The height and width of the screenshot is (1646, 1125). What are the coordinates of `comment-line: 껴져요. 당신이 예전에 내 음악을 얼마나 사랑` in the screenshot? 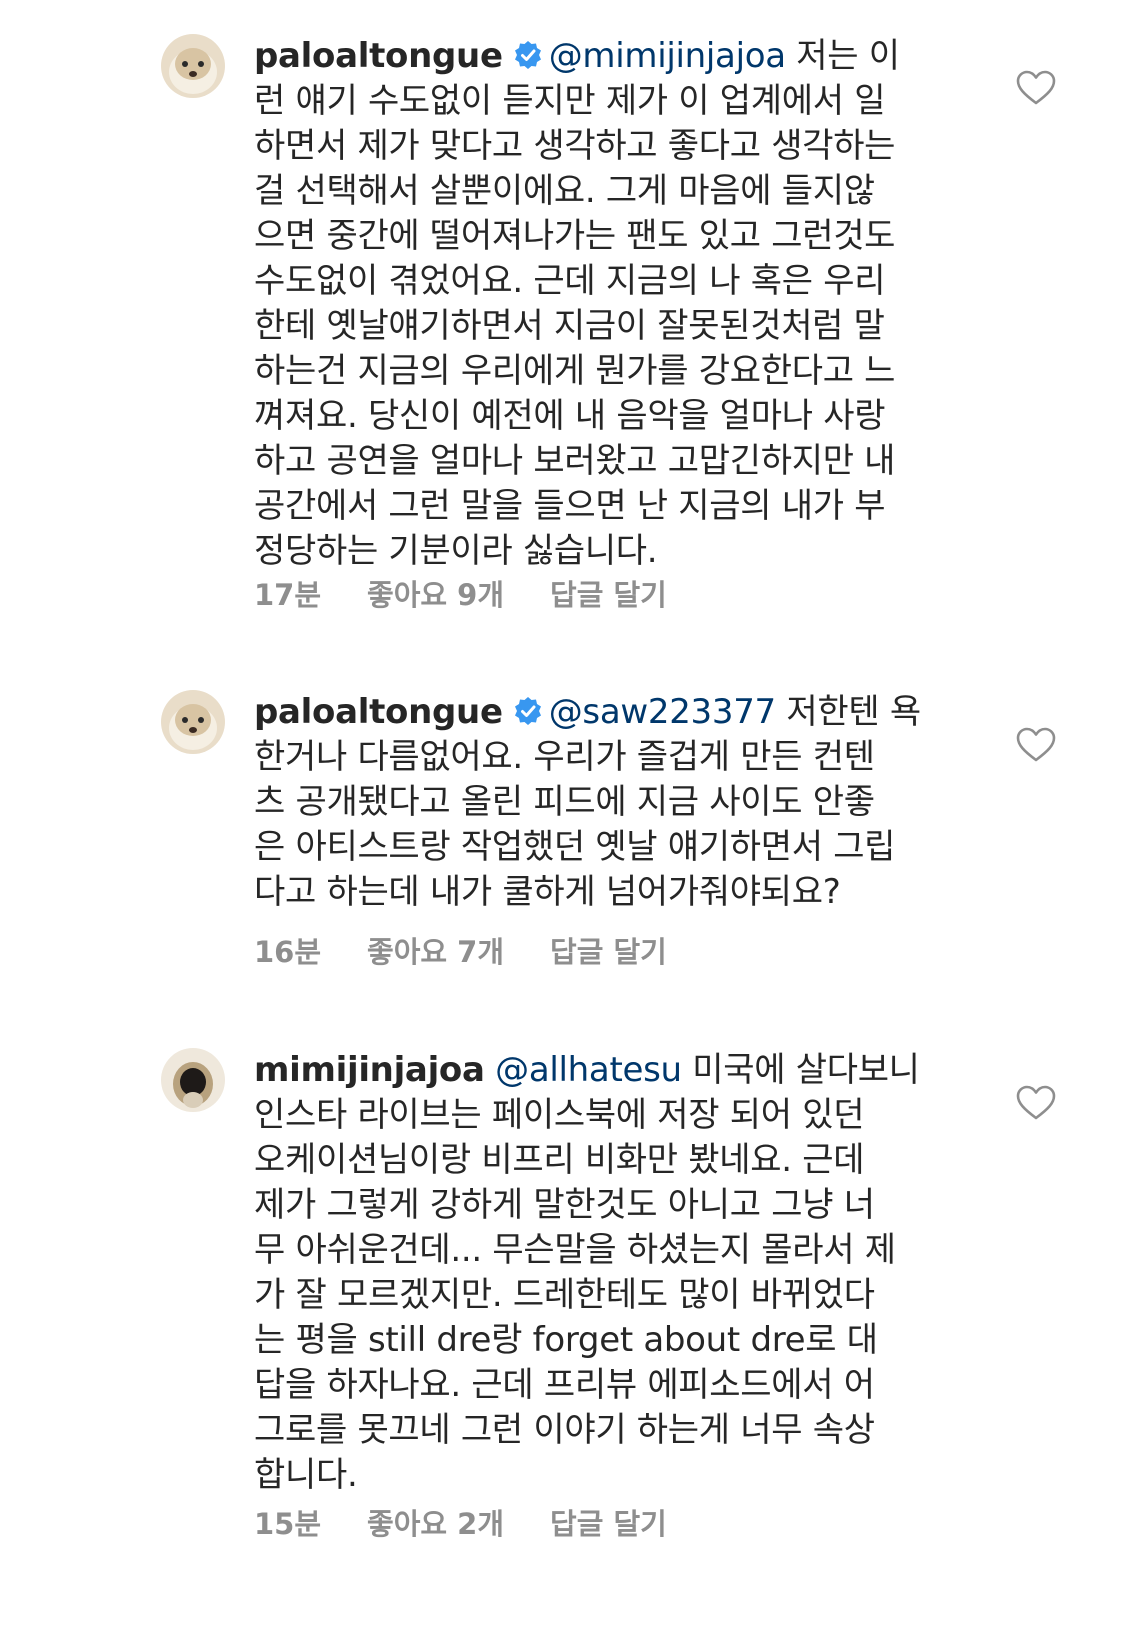 It's located at (570, 416).